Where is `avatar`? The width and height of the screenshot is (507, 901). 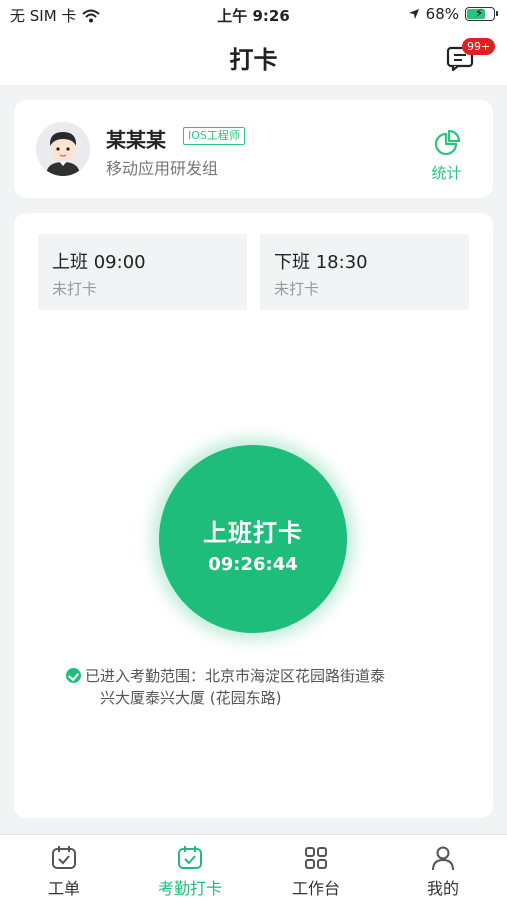
avatar is located at coordinates (63, 149).